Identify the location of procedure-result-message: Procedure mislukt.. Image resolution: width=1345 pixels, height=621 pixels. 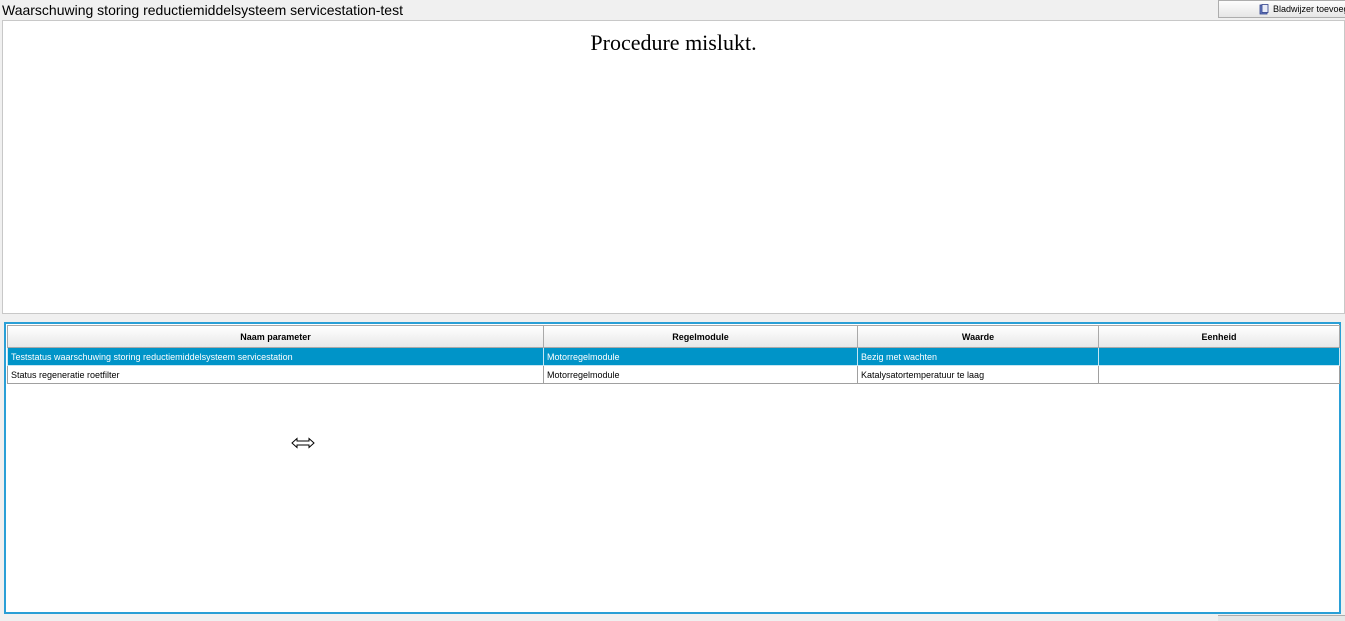
(673, 42).